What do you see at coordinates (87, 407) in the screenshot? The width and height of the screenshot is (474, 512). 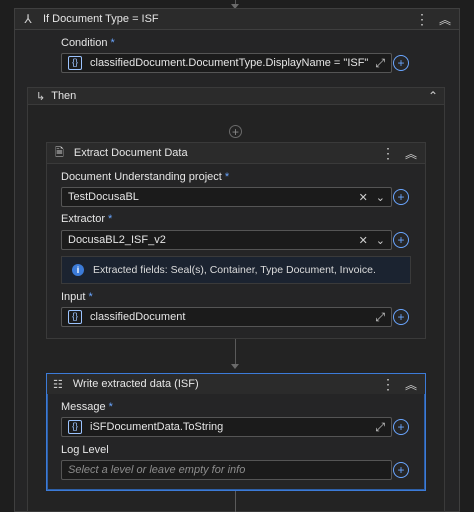 I see `message-label: Message *` at bounding box center [87, 407].